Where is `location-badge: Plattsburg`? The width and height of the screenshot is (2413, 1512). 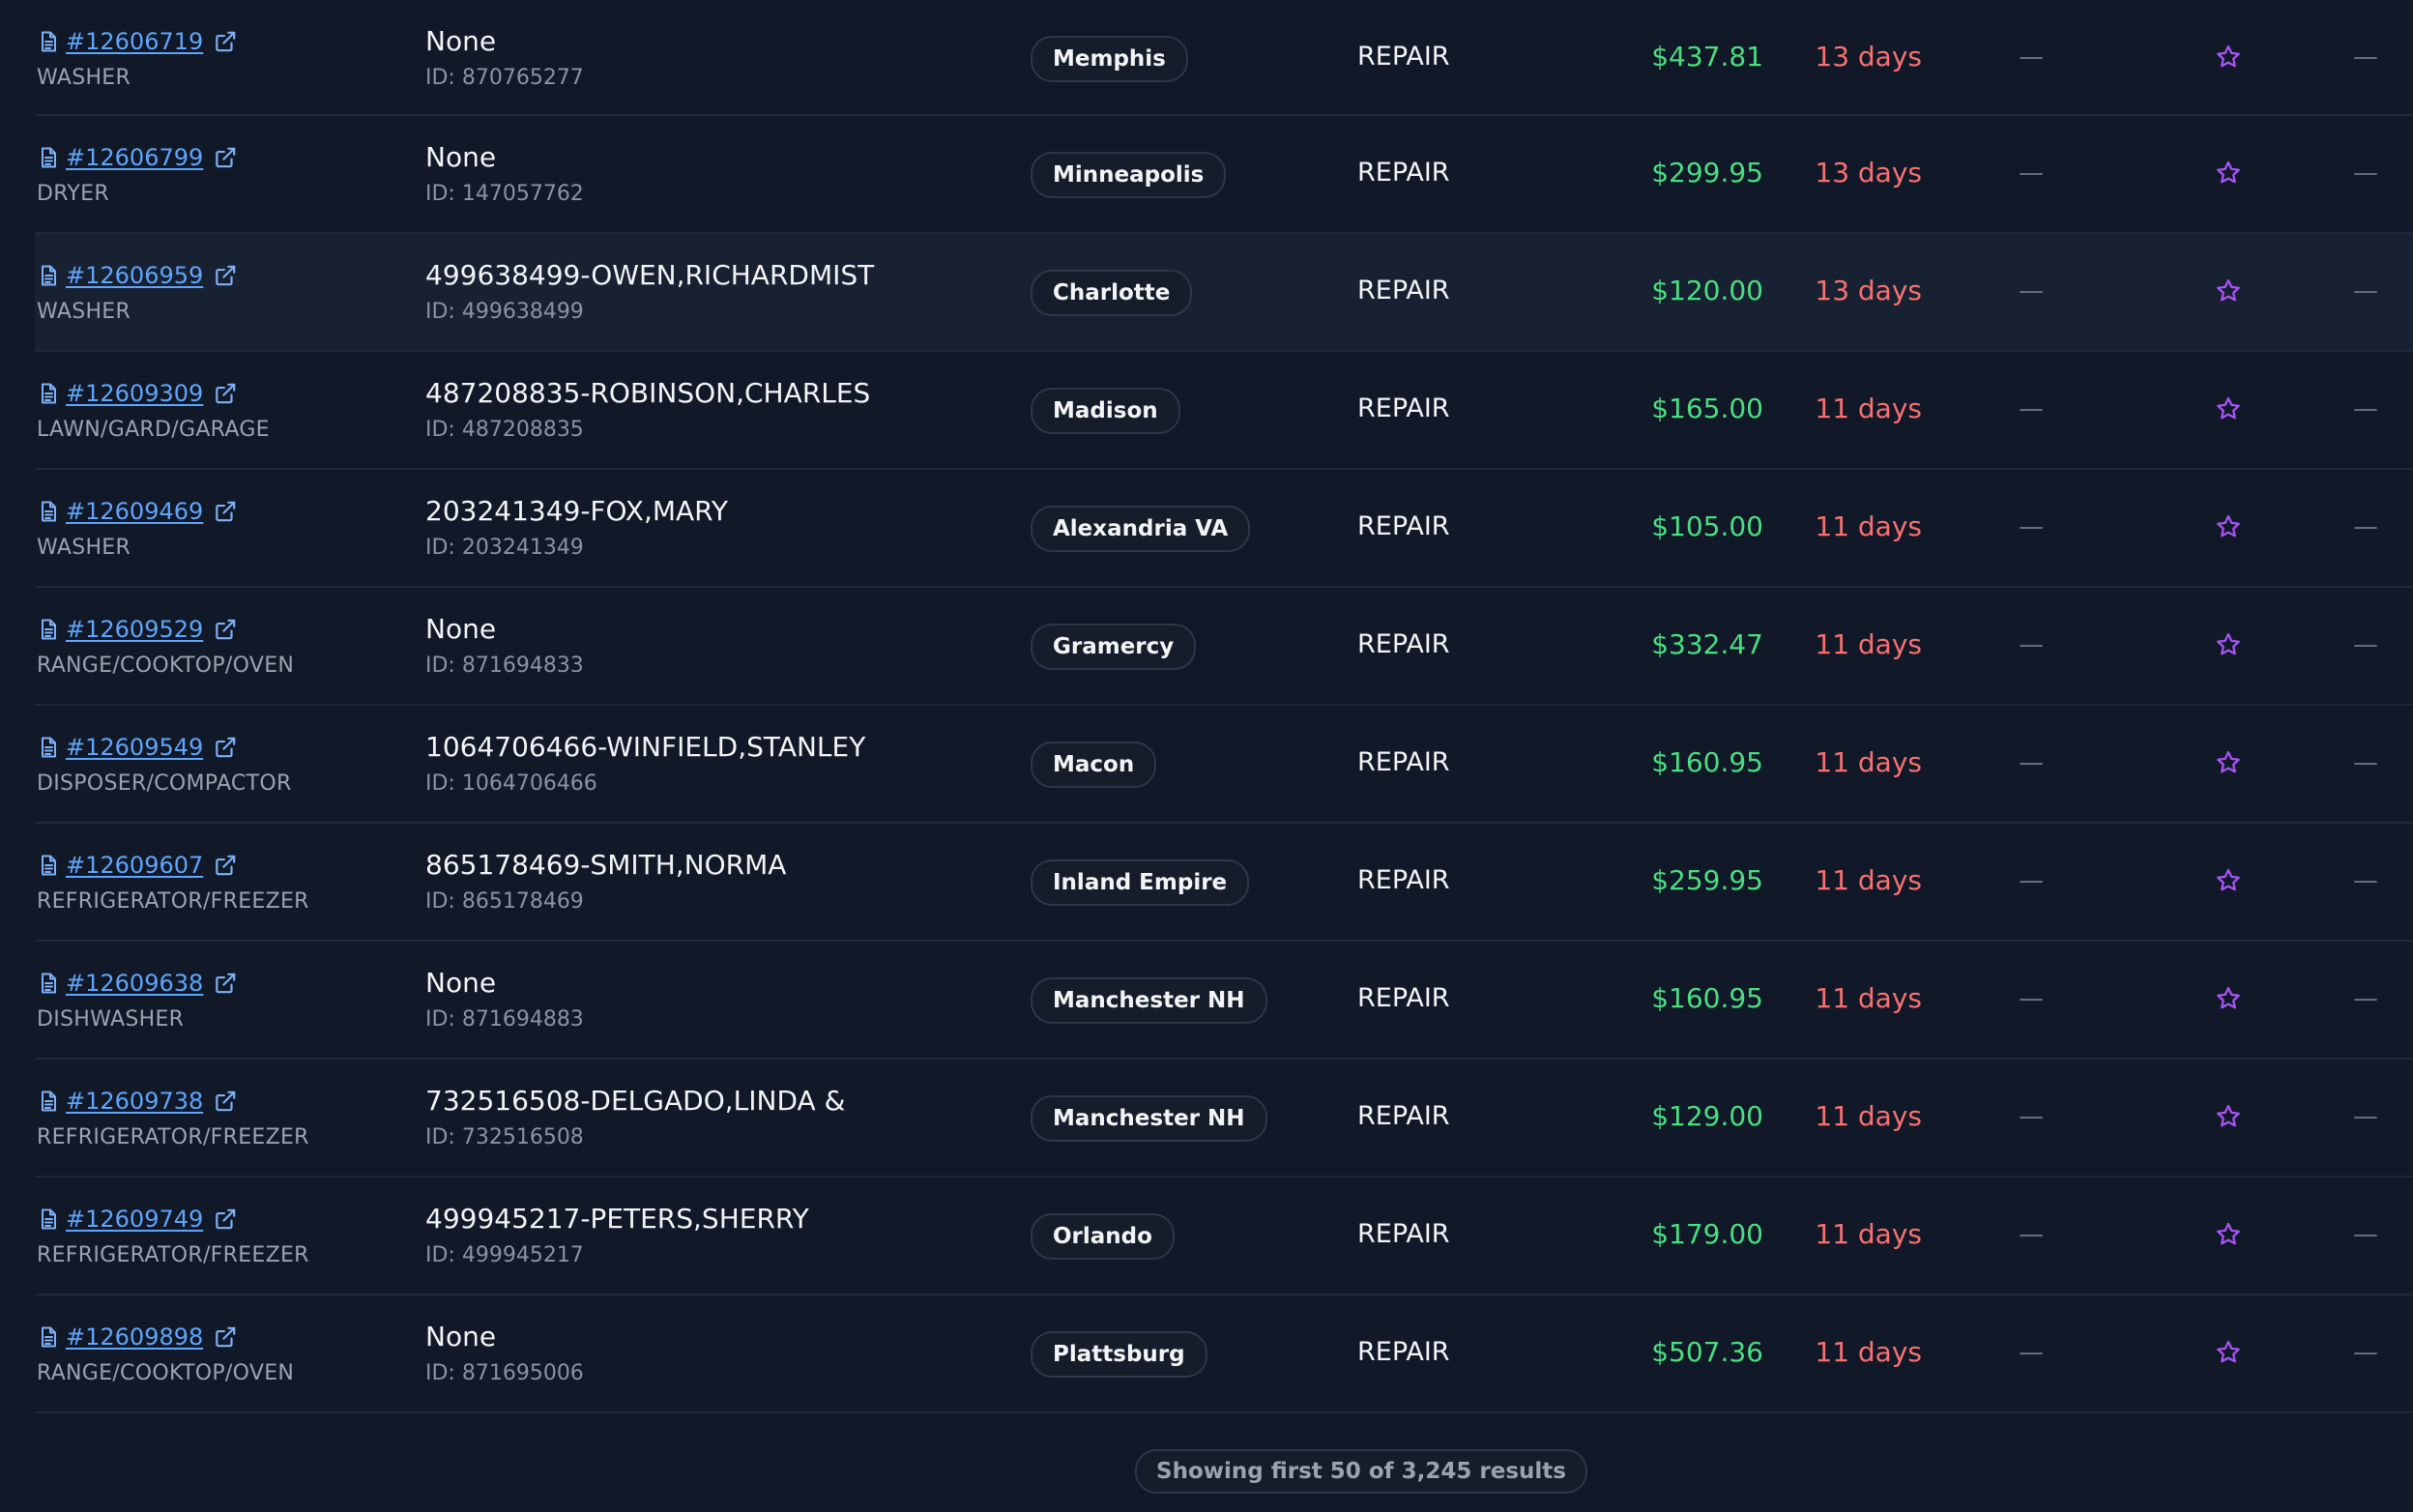 location-badge: Plattsburg is located at coordinates (1119, 1354).